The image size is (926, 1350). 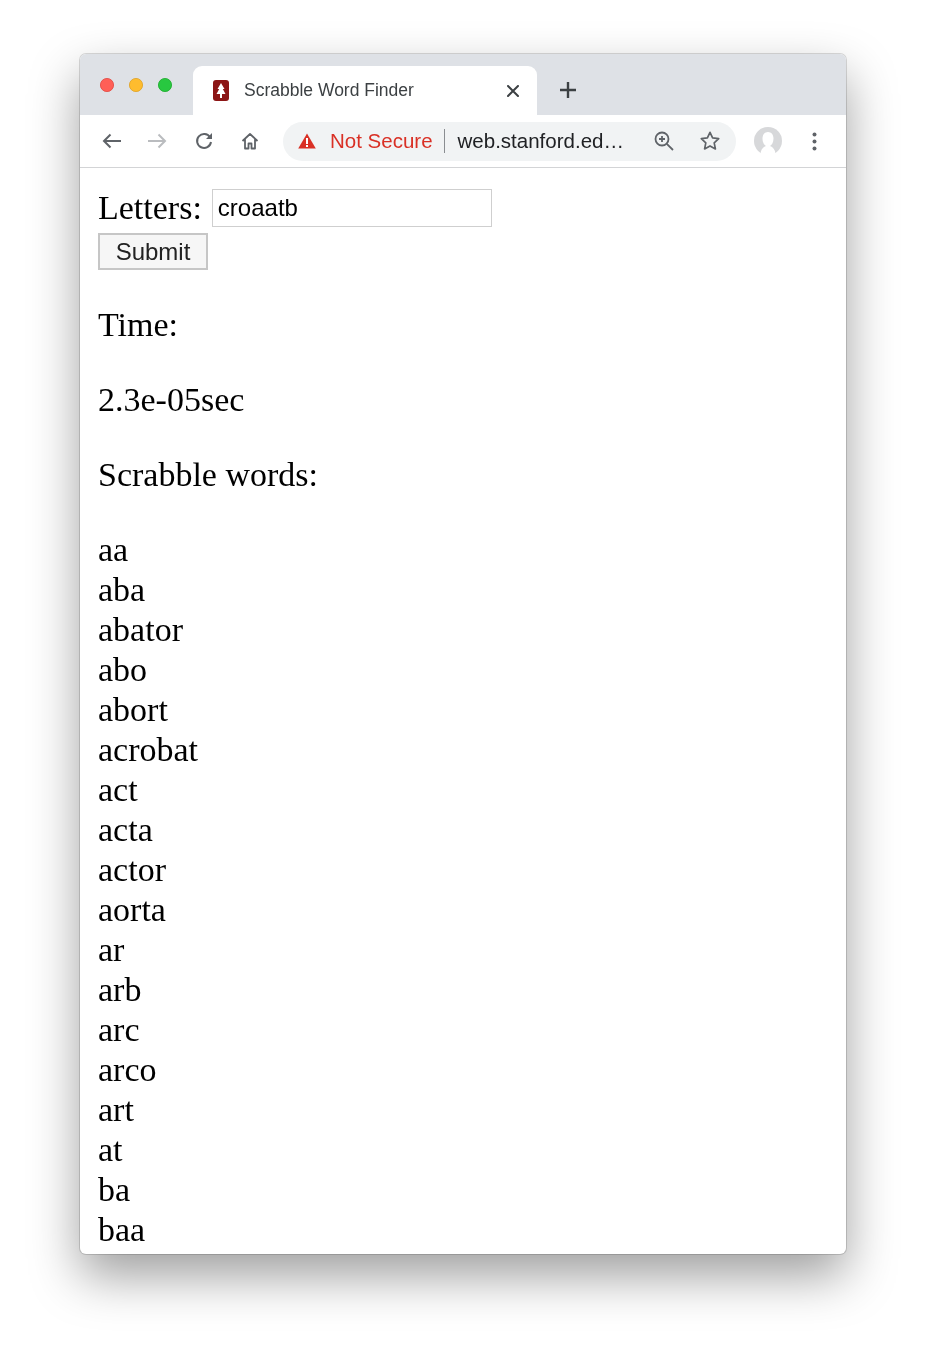 What do you see at coordinates (118, 789) in the screenshot?
I see `scrabble-word: act` at bounding box center [118, 789].